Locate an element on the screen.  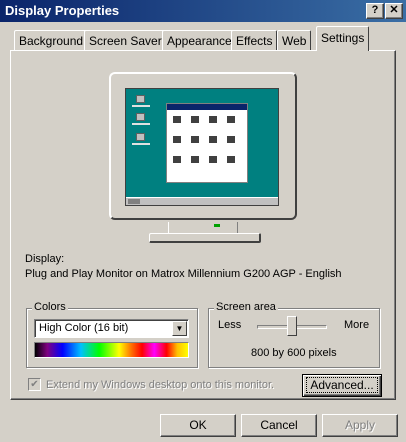
network-icon is located at coordinates (140, 117).